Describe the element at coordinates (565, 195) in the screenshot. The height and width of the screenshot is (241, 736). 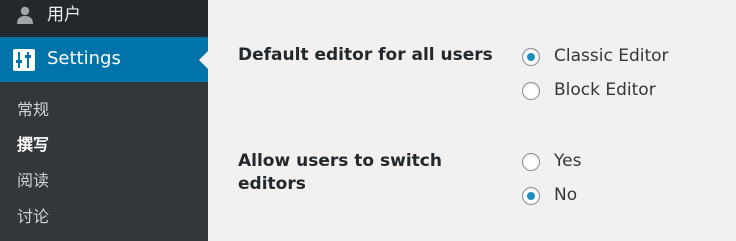
I see `allow-switch-no-label: No` at that location.